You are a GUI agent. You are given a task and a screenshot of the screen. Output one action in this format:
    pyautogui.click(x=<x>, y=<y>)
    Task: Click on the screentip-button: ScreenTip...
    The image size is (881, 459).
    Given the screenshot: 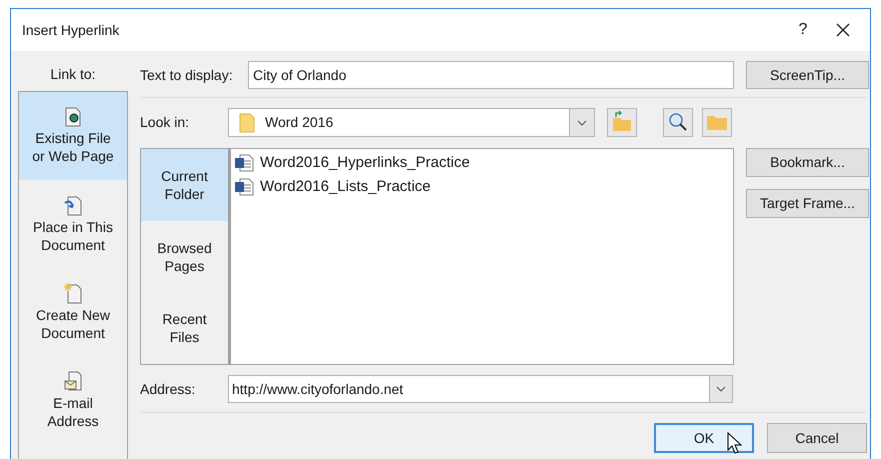 What is the action you would take?
    pyautogui.click(x=807, y=75)
    